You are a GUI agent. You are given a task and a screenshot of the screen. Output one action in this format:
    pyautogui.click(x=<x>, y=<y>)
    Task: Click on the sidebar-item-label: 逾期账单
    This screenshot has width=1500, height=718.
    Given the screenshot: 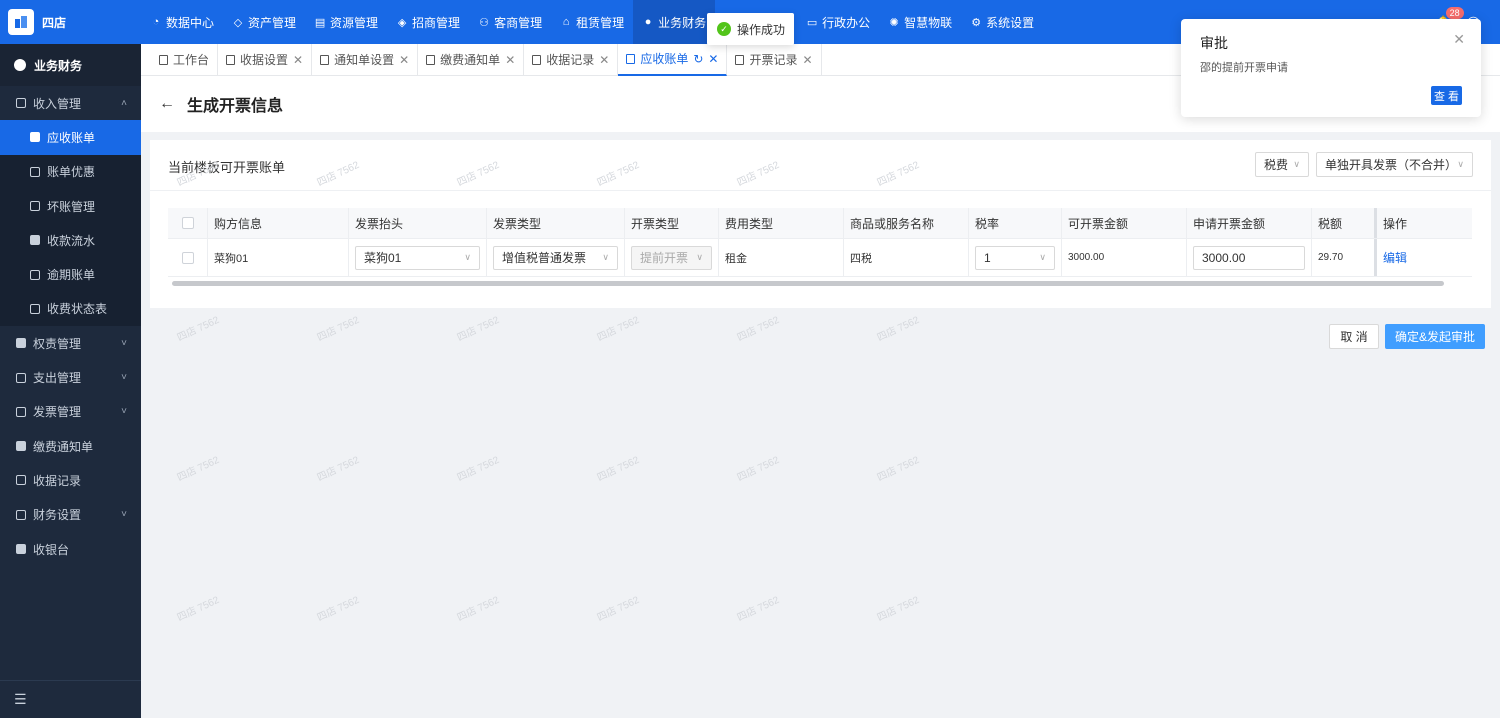 What is the action you would take?
    pyautogui.click(x=71, y=275)
    